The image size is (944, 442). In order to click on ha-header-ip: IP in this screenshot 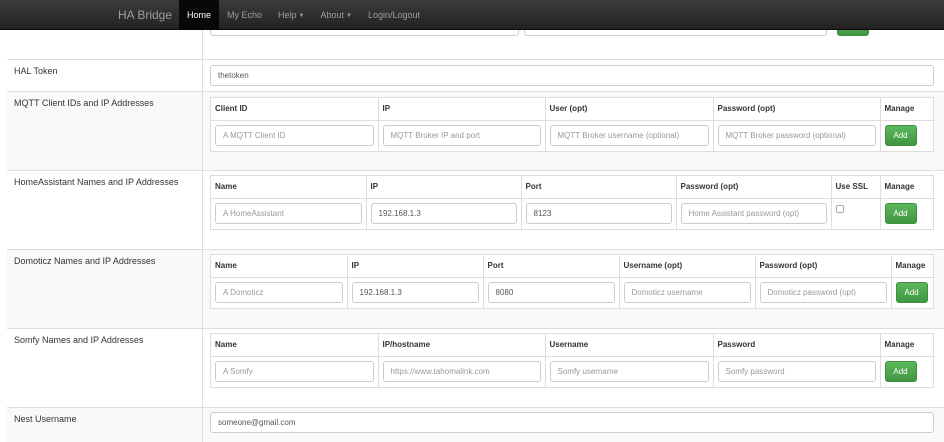, I will do `click(444, 187)`.